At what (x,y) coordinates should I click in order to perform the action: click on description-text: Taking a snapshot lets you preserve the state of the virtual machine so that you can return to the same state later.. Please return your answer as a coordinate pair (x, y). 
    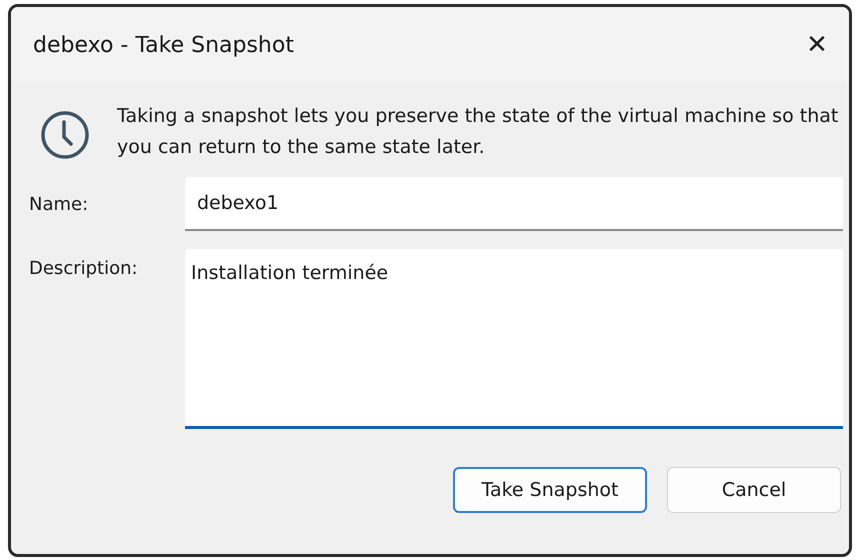
    Looking at the image, I should click on (478, 132).